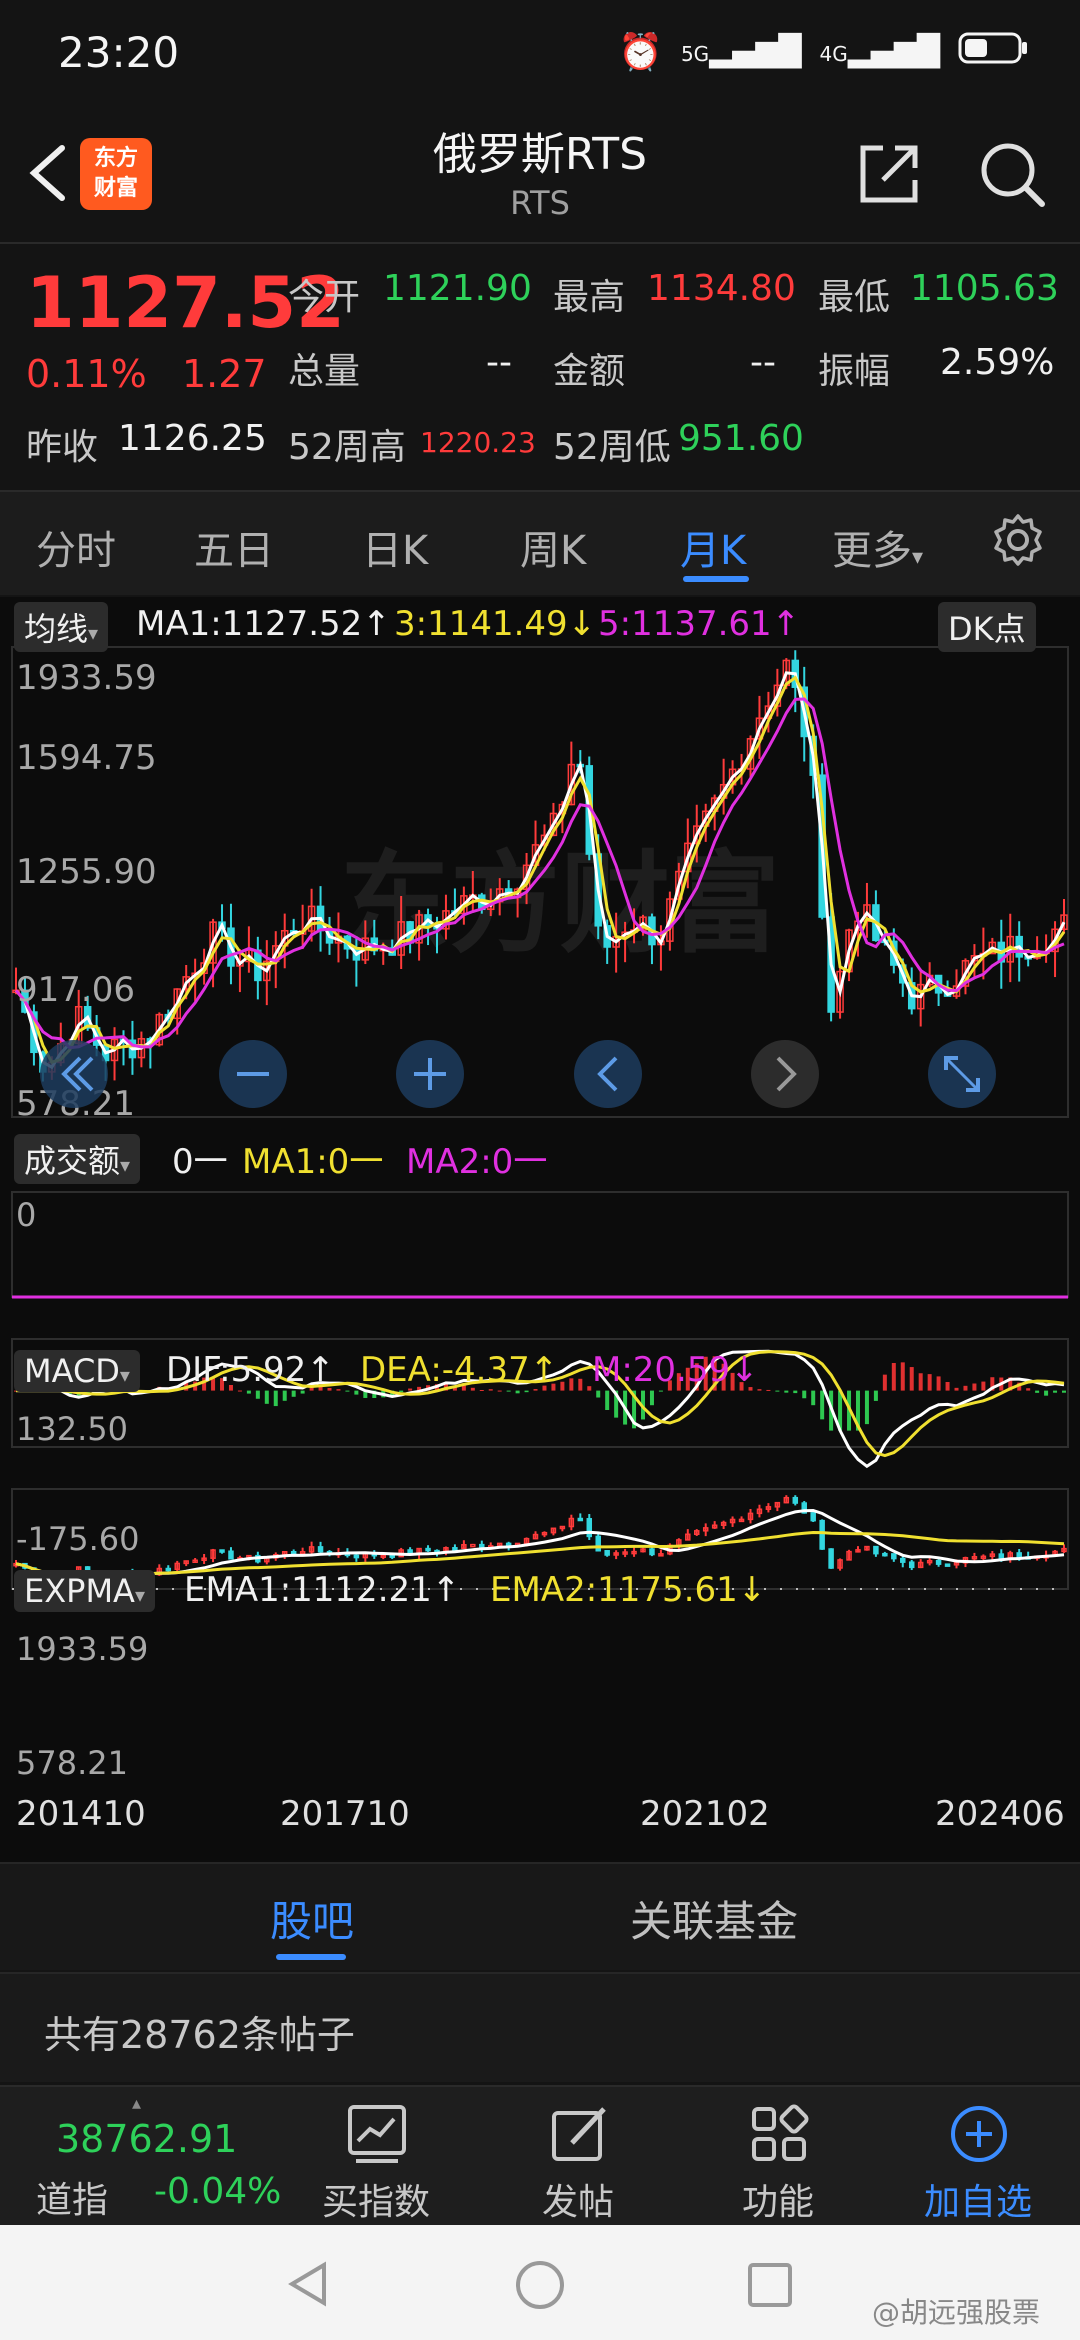 The width and height of the screenshot is (1080, 2340). I want to click on amount-value: --, so click(763, 362).